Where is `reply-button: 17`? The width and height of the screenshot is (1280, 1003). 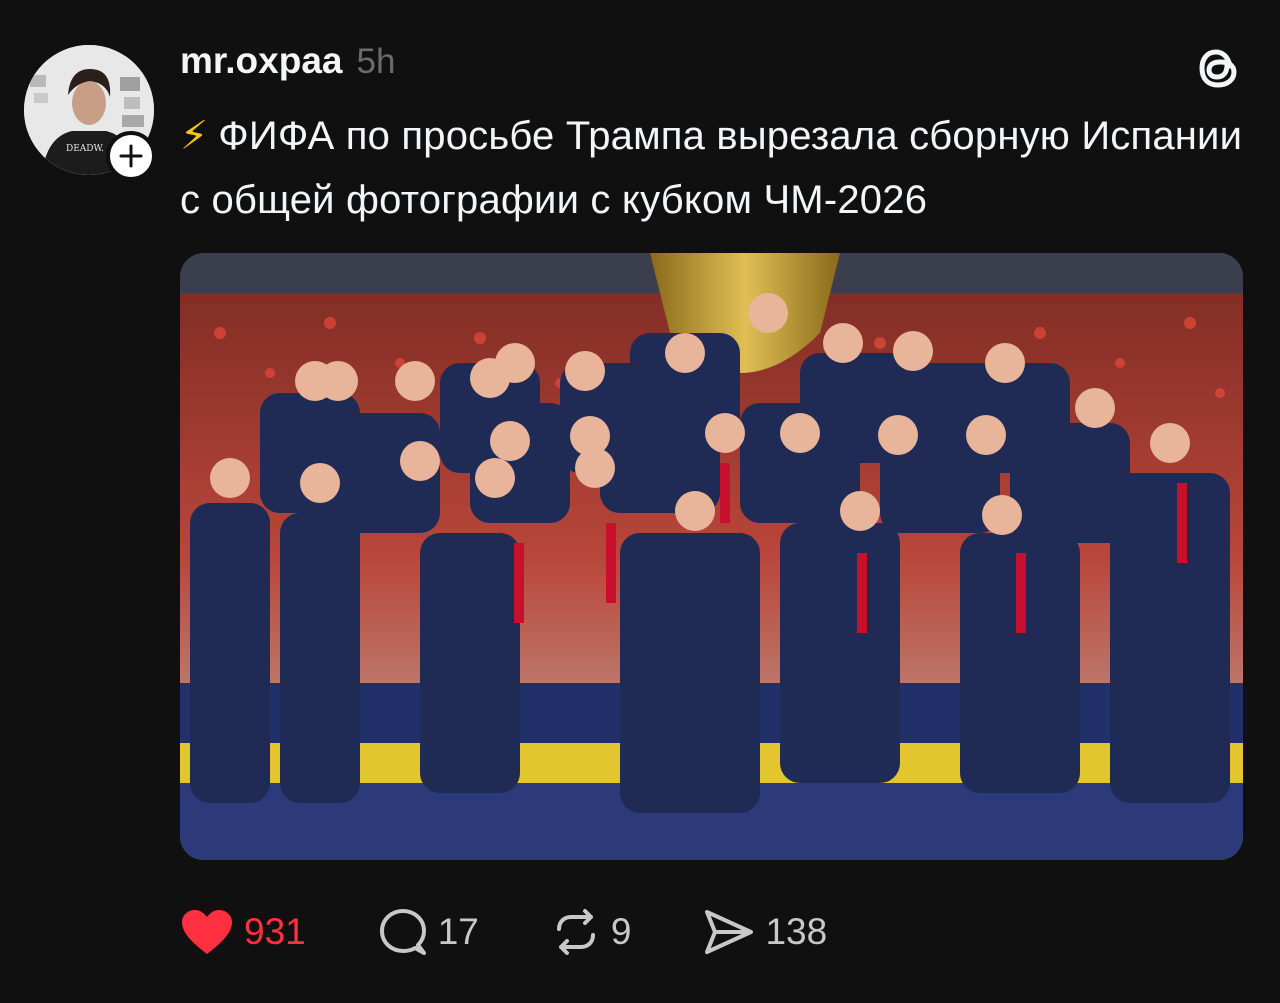
reply-button: 17 is located at coordinates (428, 932).